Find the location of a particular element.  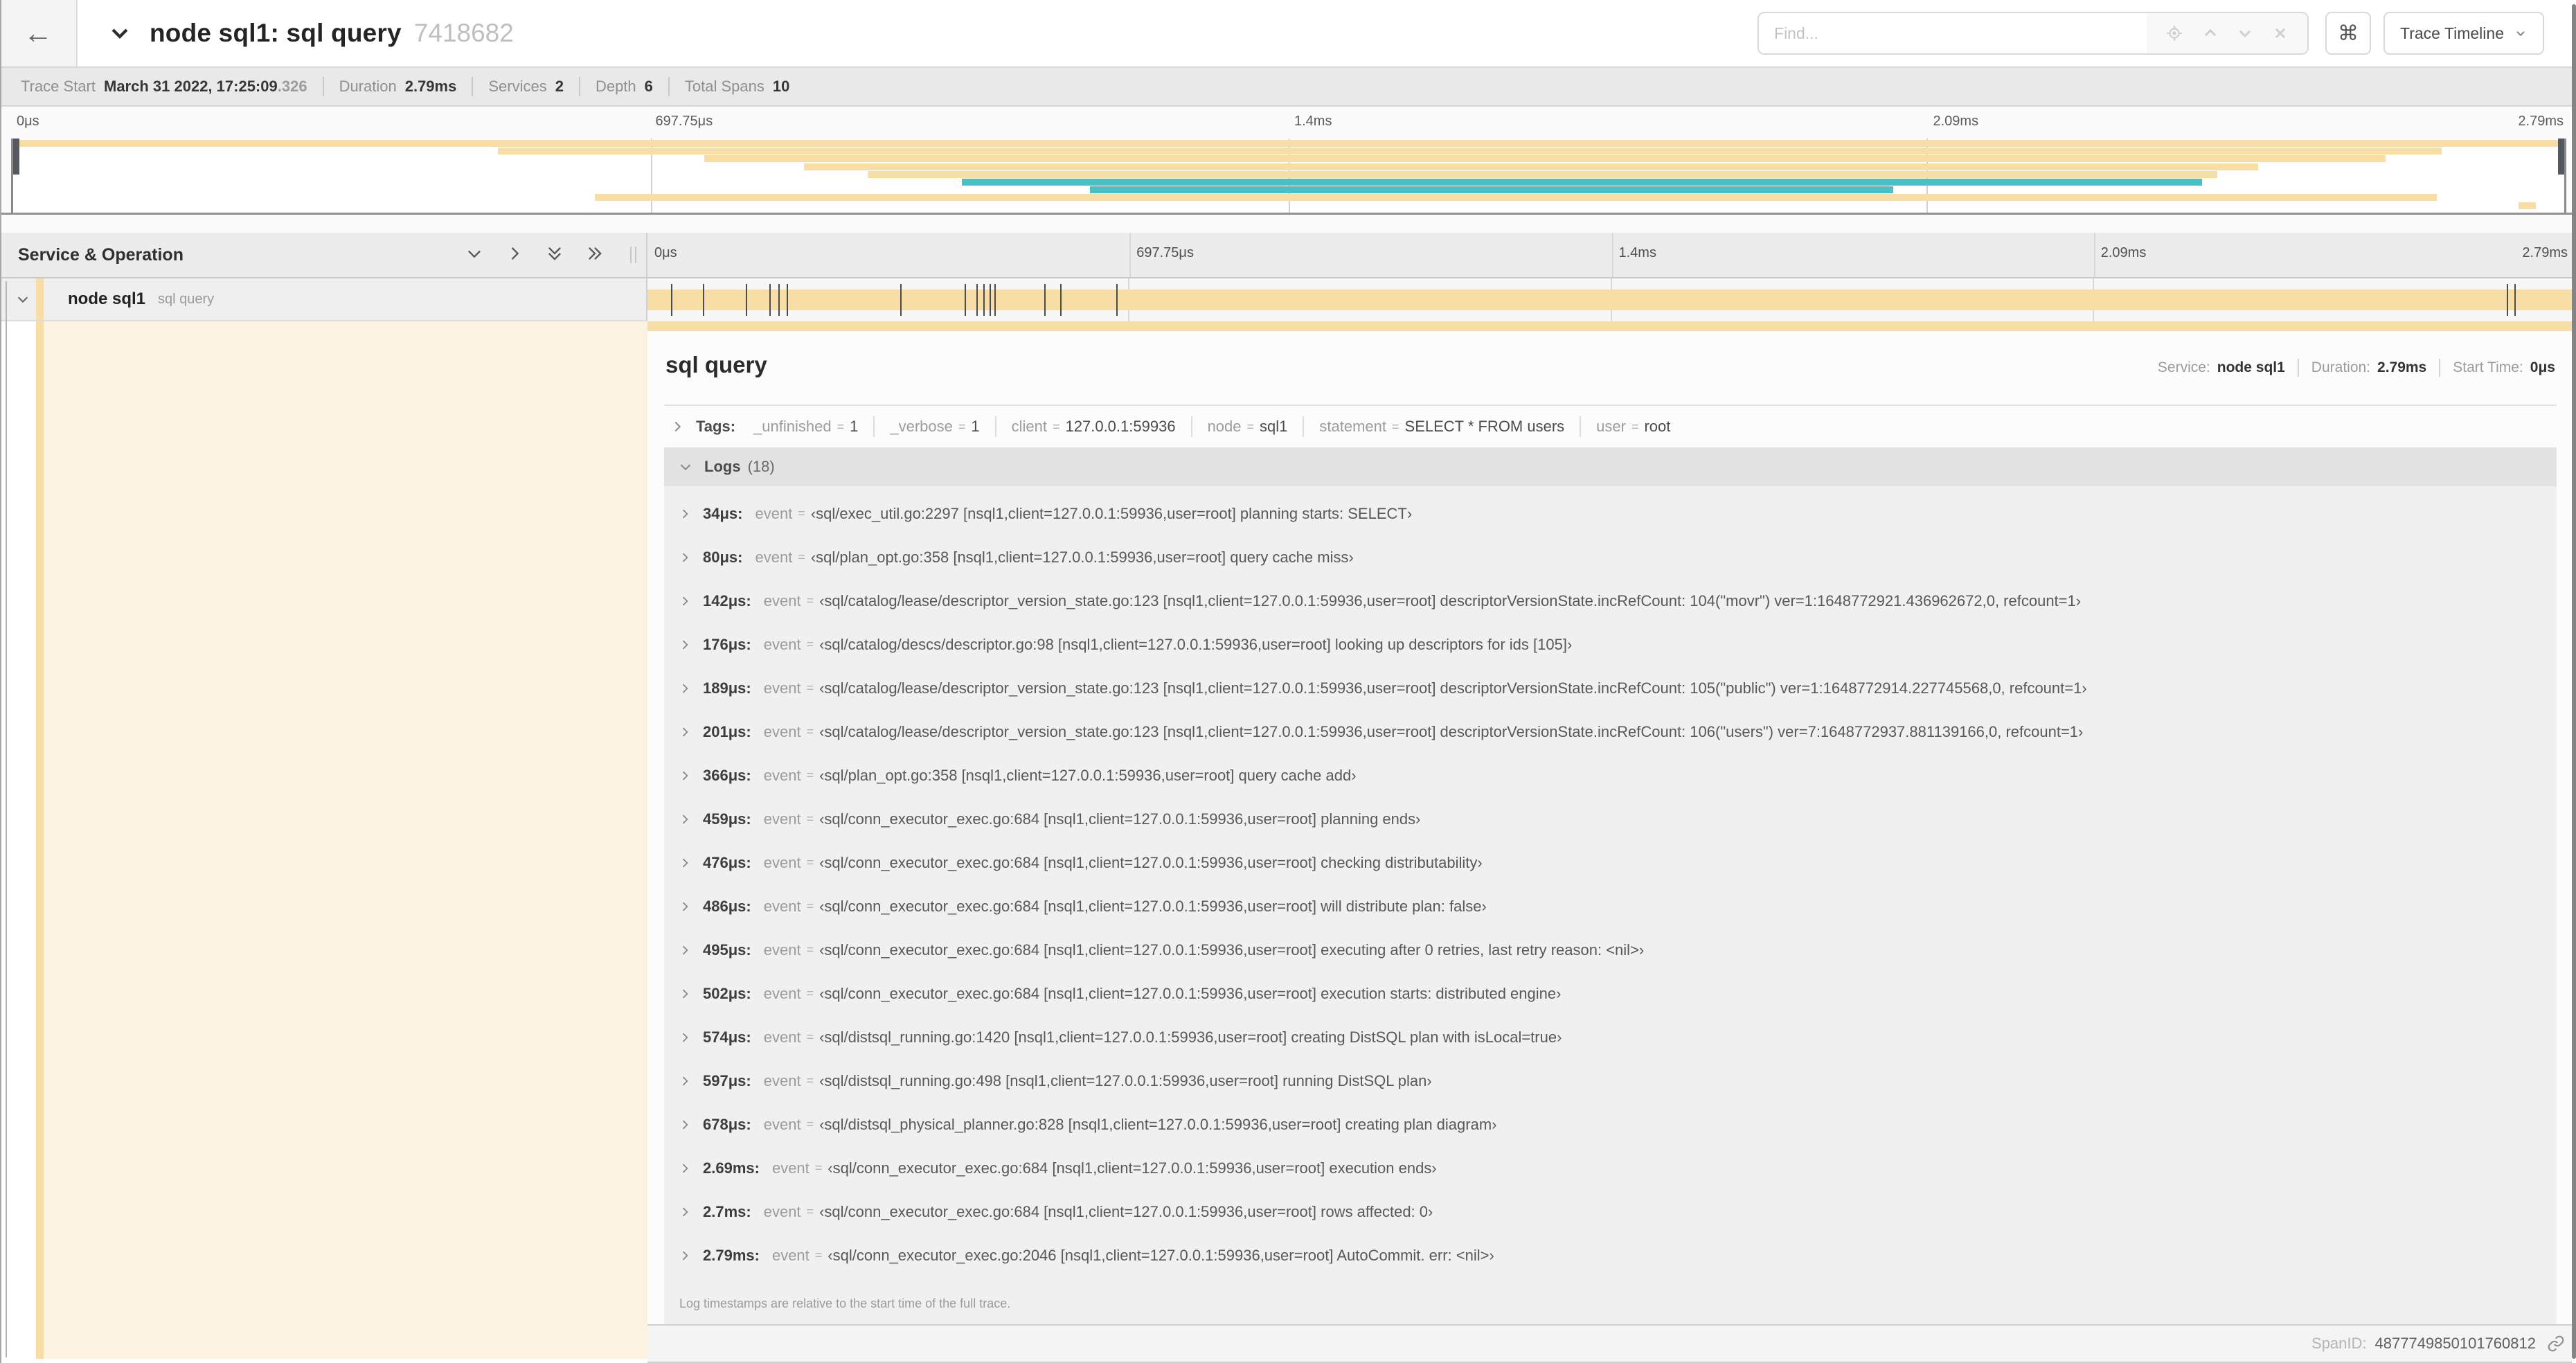

minimap-right-scrubber is located at coordinates (2561, 157).